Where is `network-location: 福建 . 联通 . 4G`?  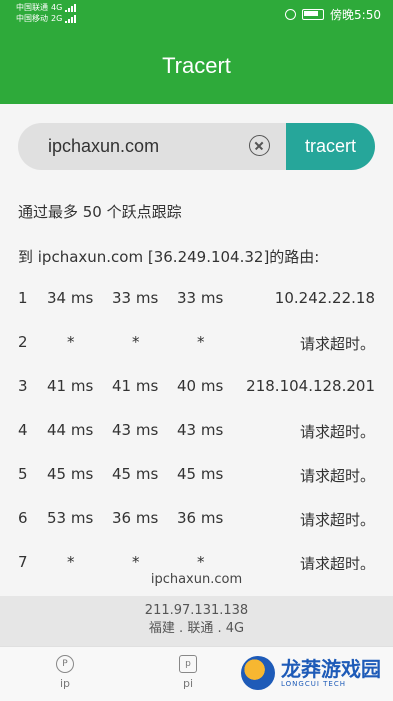
network-location: 福建 . 联通 . 4G is located at coordinates (196, 628).